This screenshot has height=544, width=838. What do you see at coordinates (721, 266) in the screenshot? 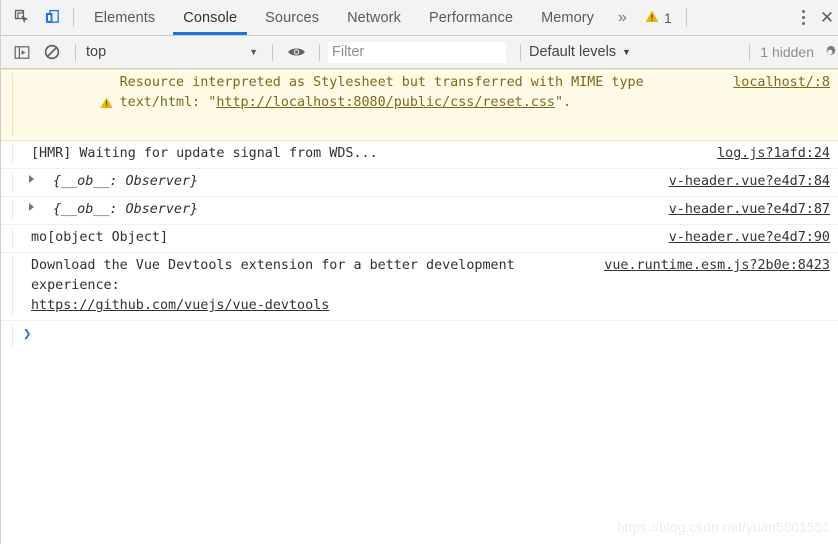
I see `console-source-link: vue.runtime.esm.js?2b0e:8423` at bounding box center [721, 266].